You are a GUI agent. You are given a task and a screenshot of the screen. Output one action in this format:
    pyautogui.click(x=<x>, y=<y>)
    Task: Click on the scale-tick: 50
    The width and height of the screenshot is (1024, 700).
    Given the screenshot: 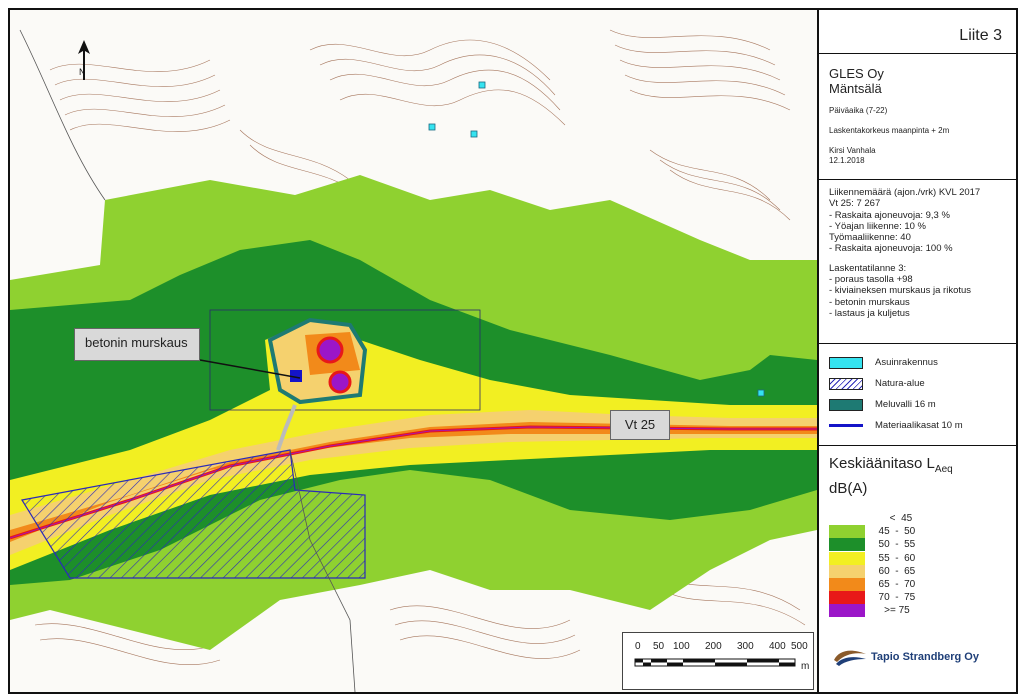 What is the action you would take?
    pyautogui.click(x=659, y=646)
    